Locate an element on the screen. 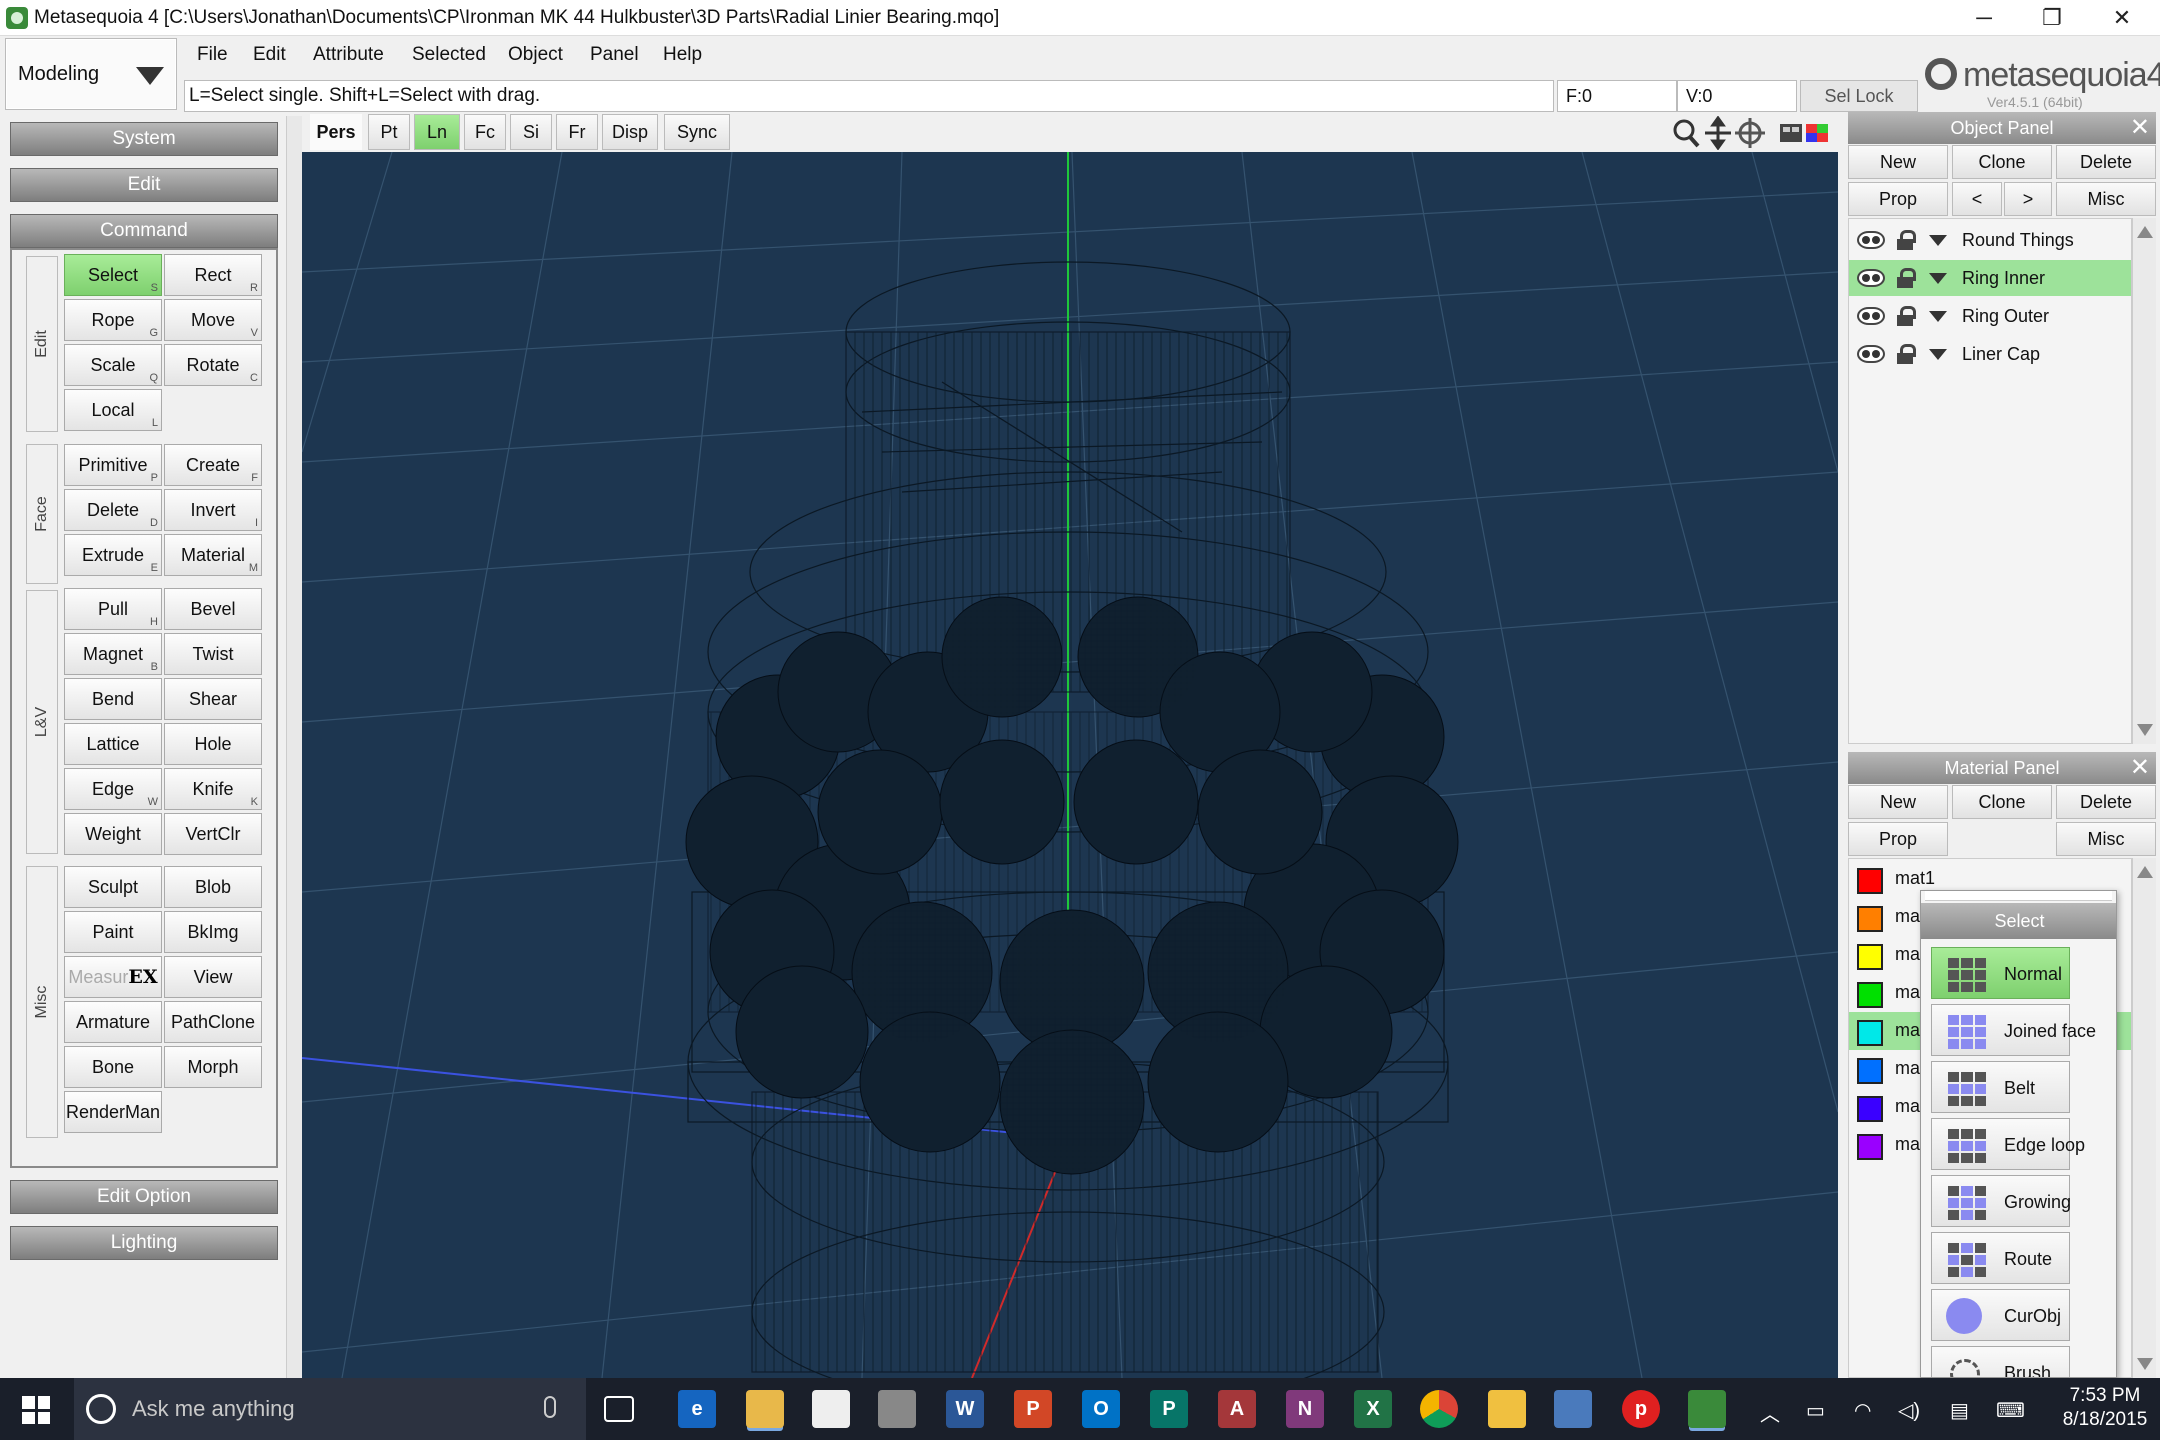  view-button: View is located at coordinates (213, 977).